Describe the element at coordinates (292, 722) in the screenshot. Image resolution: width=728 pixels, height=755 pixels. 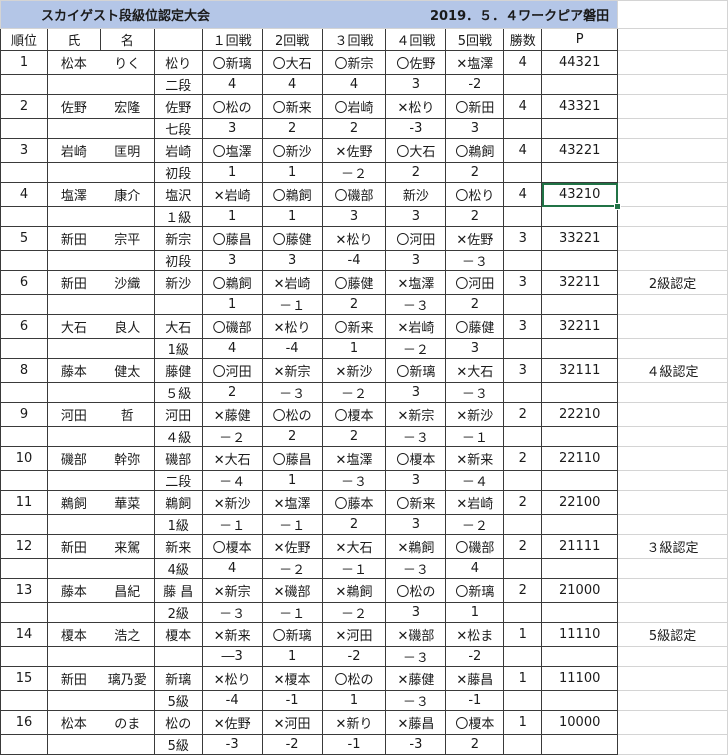
I see `round-result-cell: ✕河田` at that location.